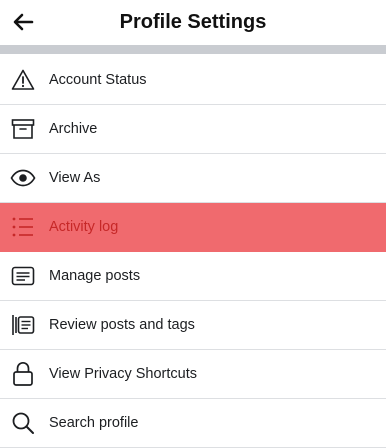  Describe the element at coordinates (75, 178) in the screenshot. I see `menu-item-label: View As` at that location.